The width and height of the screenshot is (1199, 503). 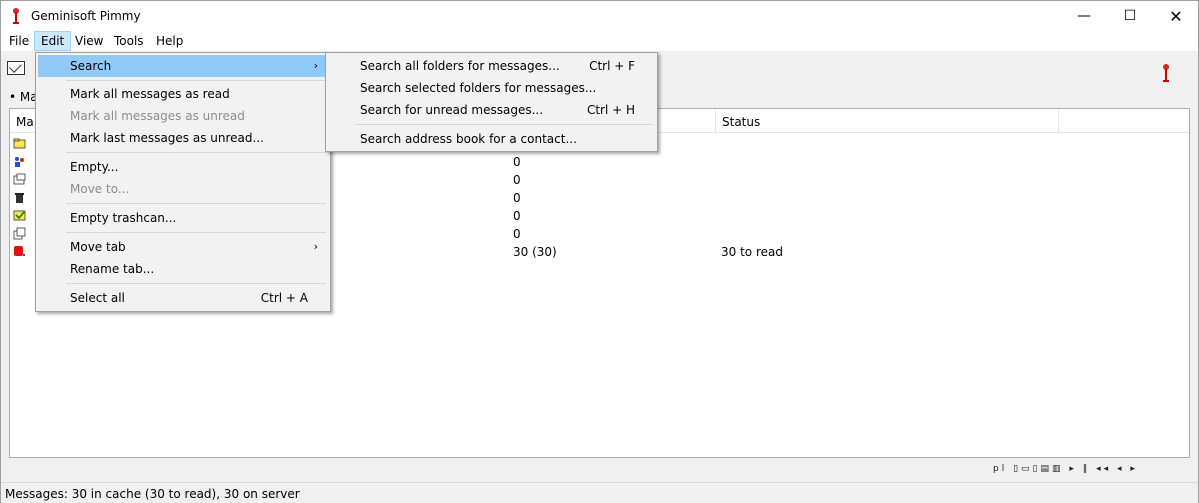 What do you see at coordinates (97, 298) in the screenshot?
I see `menu-item-label: Select all` at bounding box center [97, 298].